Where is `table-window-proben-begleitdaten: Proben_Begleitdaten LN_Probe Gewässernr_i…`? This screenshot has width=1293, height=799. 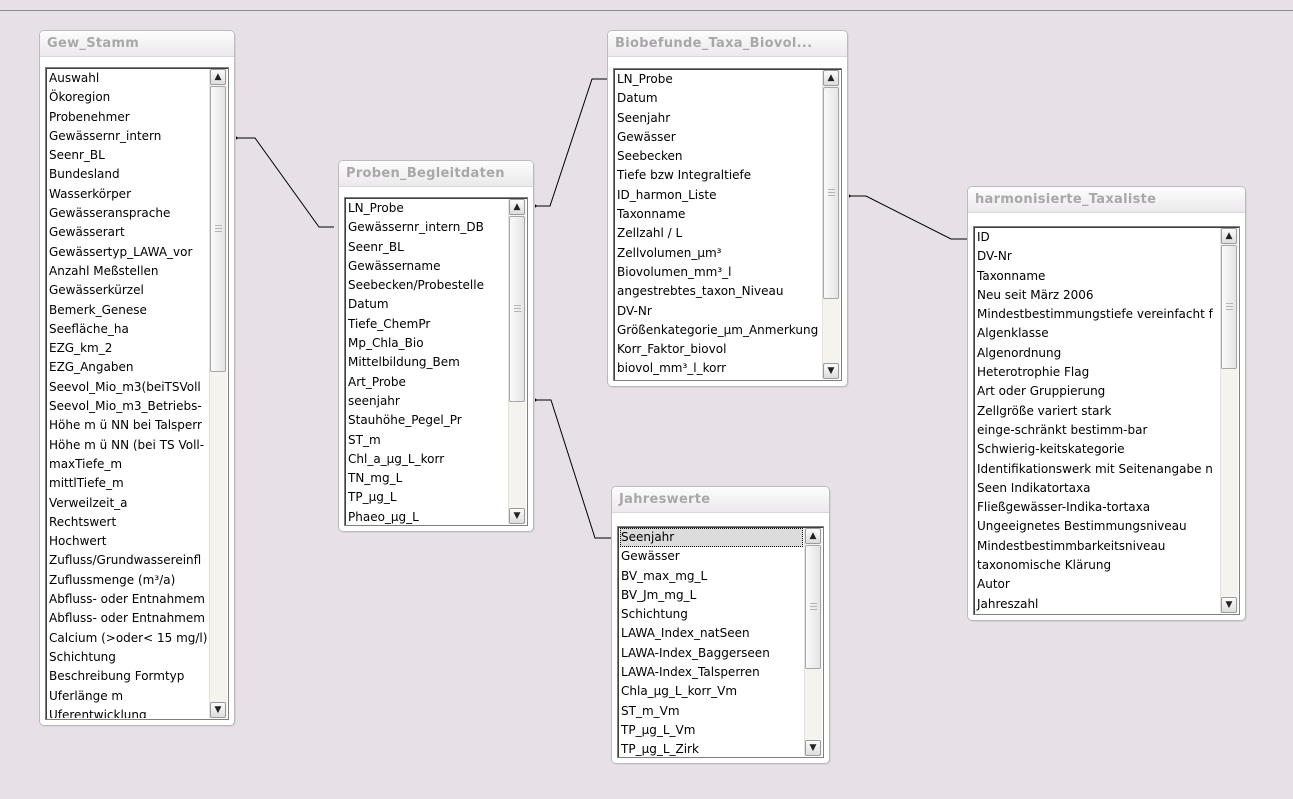 table-window-proben-begleitdaten: Proben_Begleitdaten LN_Probe Gewässernr_i… is located at coordinates (436, 346).